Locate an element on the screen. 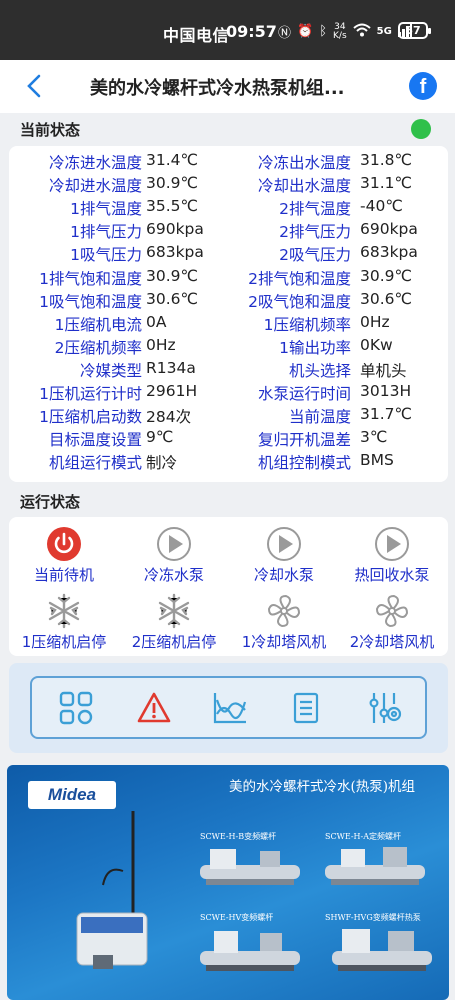 This screenshot has width=455, height=1000. back-button is located at coordinates (35, 86).